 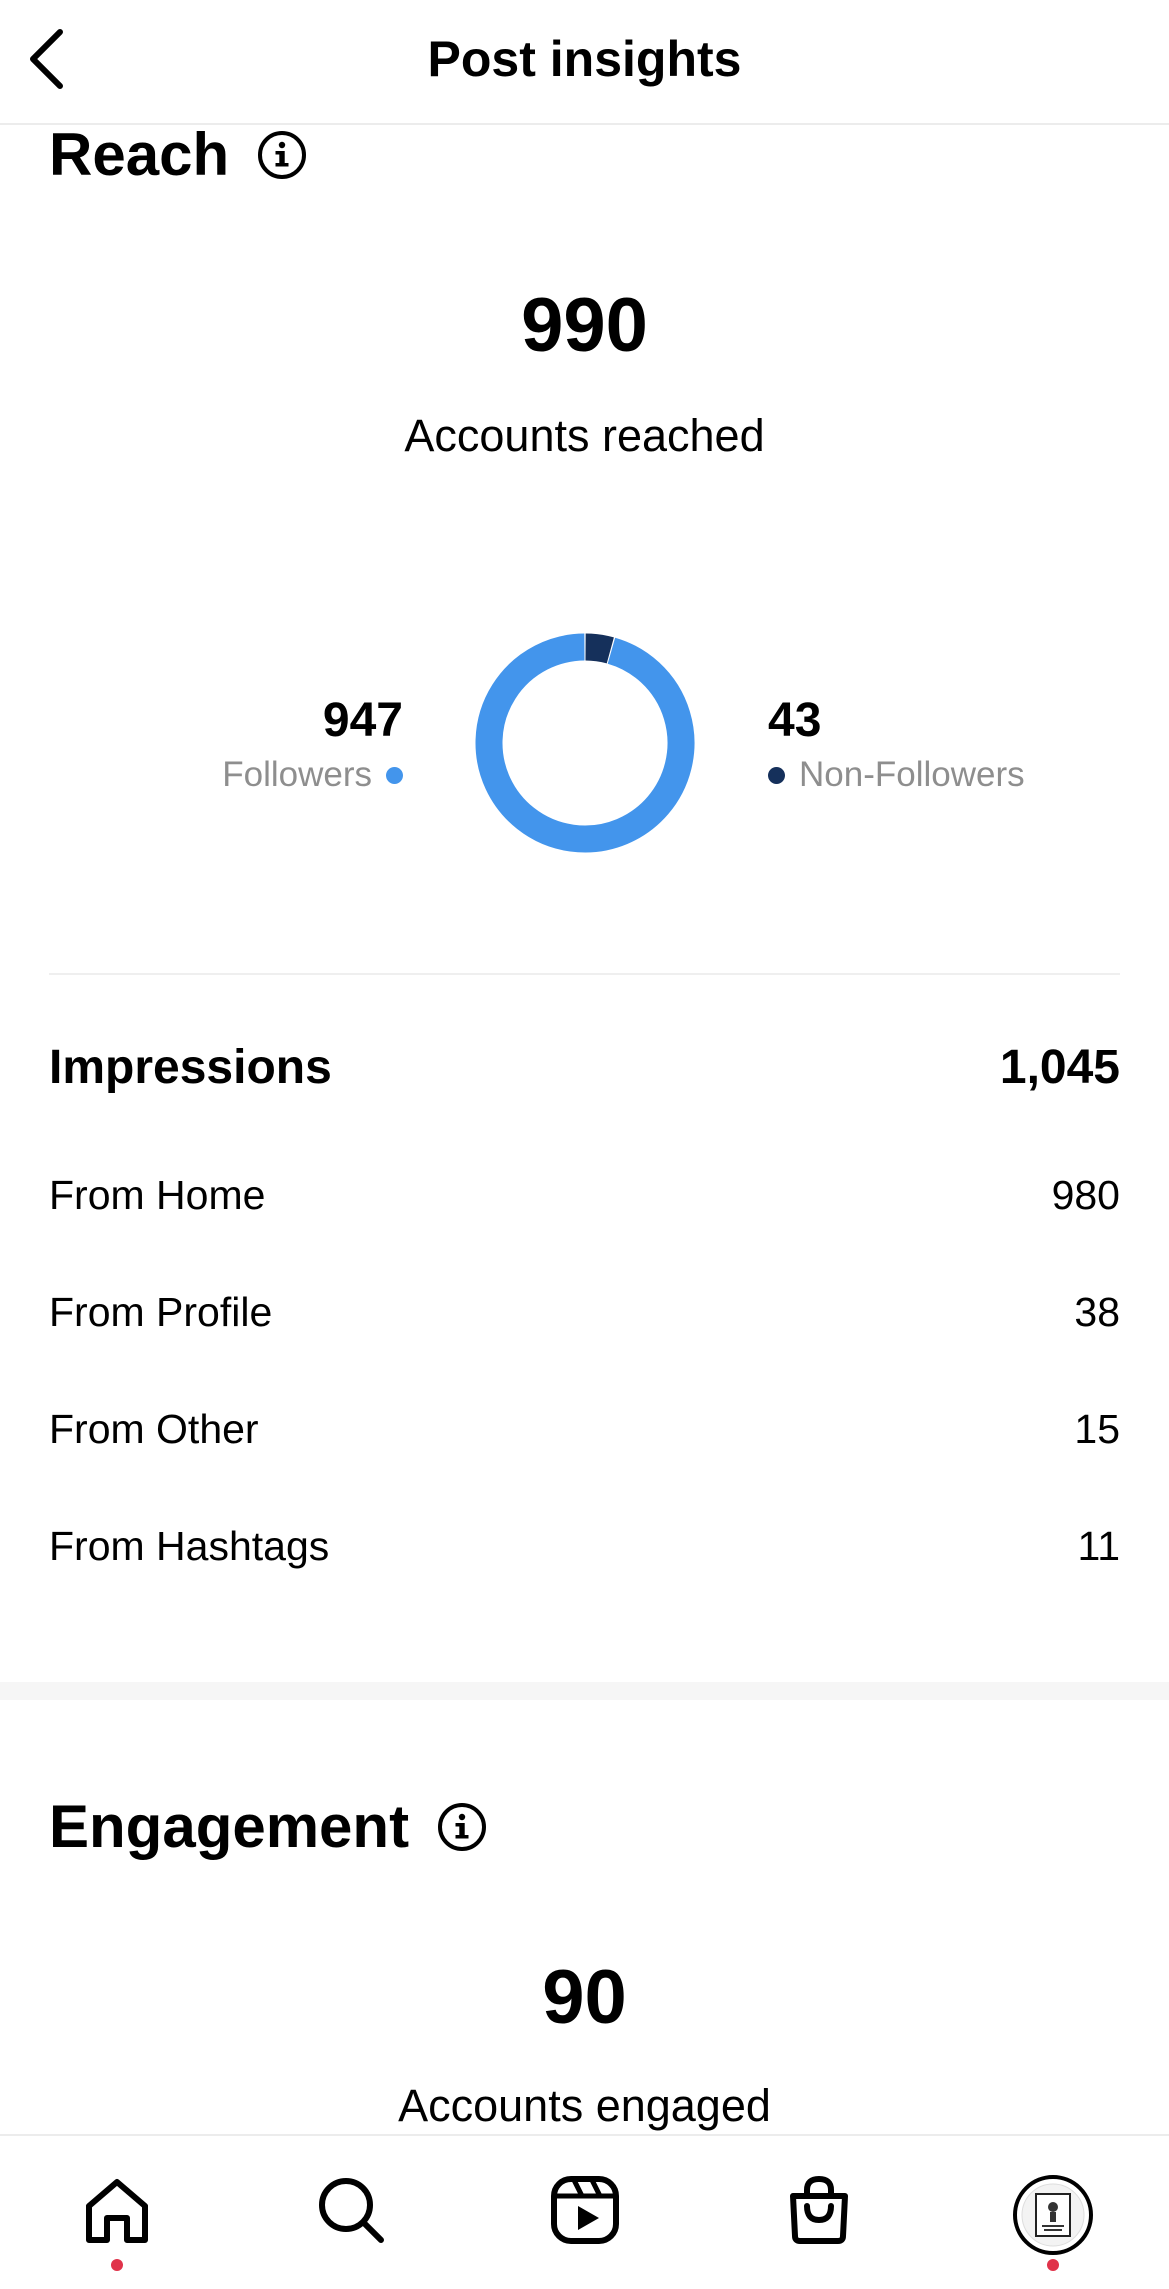 What do you see at coordinates (362, 720) in the screenshot?
I see `followers-count: 947` at bounding box center [362, 720].